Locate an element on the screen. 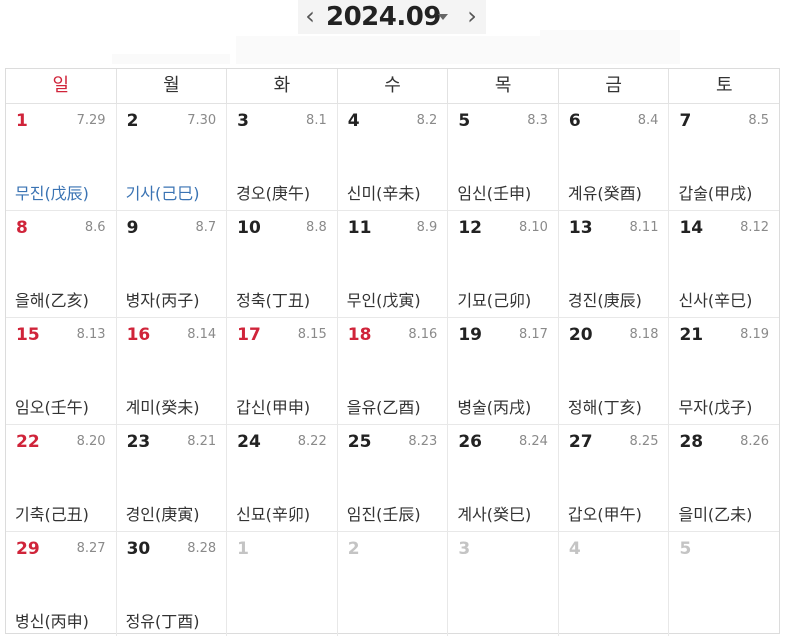 This screenshot has width=787, height=641. lunar-date: 8.12 is located at coordinates (755, 227).